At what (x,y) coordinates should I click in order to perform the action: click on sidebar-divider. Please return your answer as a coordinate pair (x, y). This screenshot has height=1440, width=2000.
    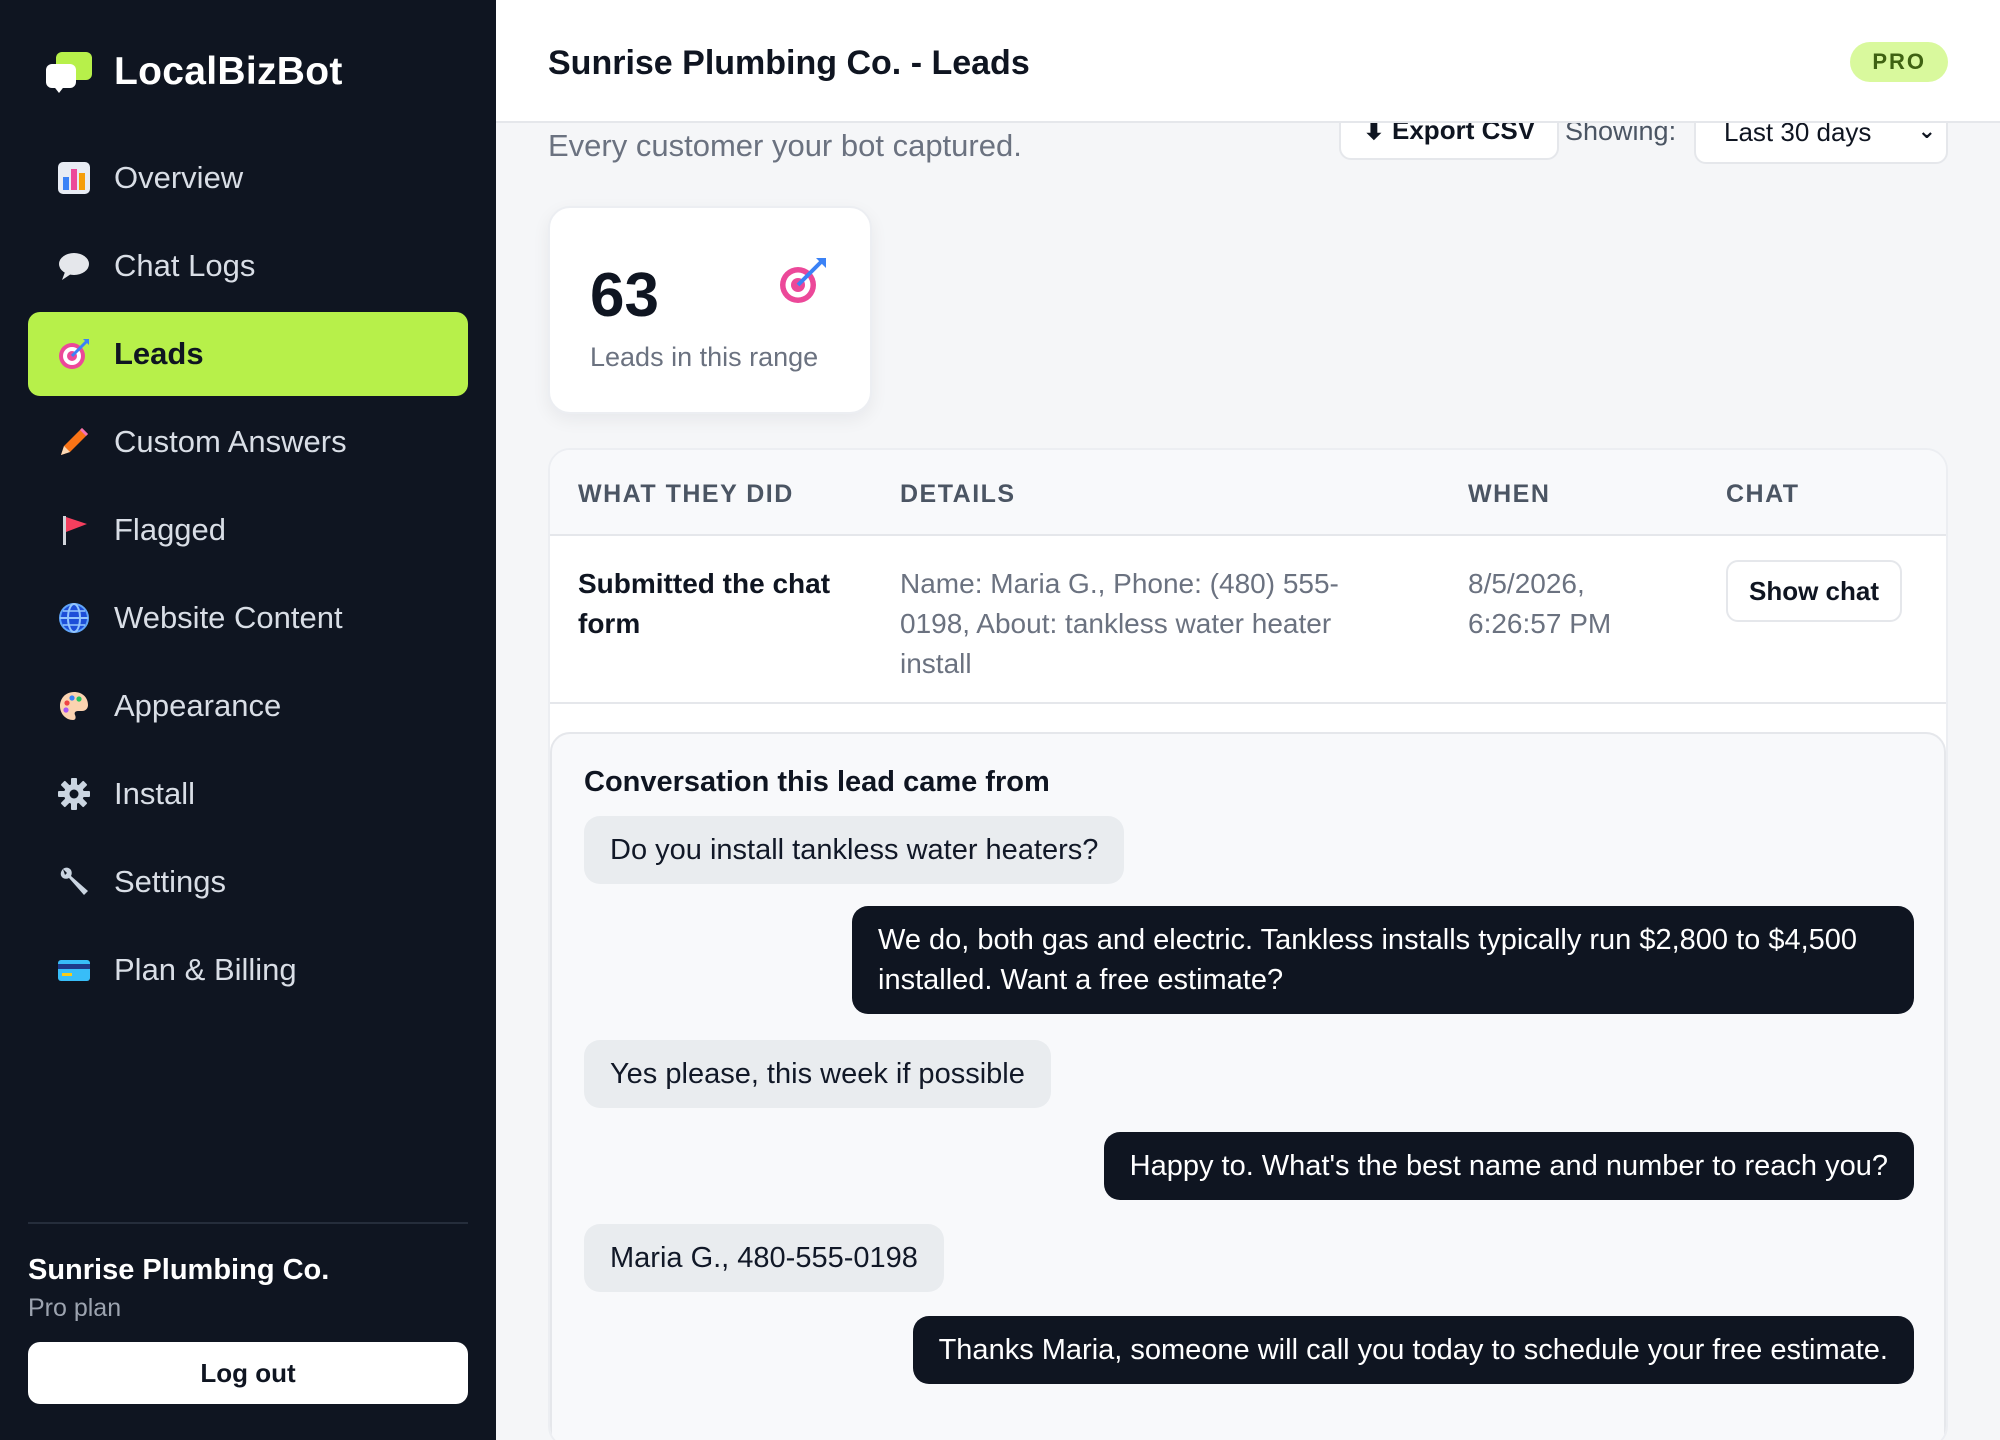
    Looking at the image, I should click on (248, 1223).